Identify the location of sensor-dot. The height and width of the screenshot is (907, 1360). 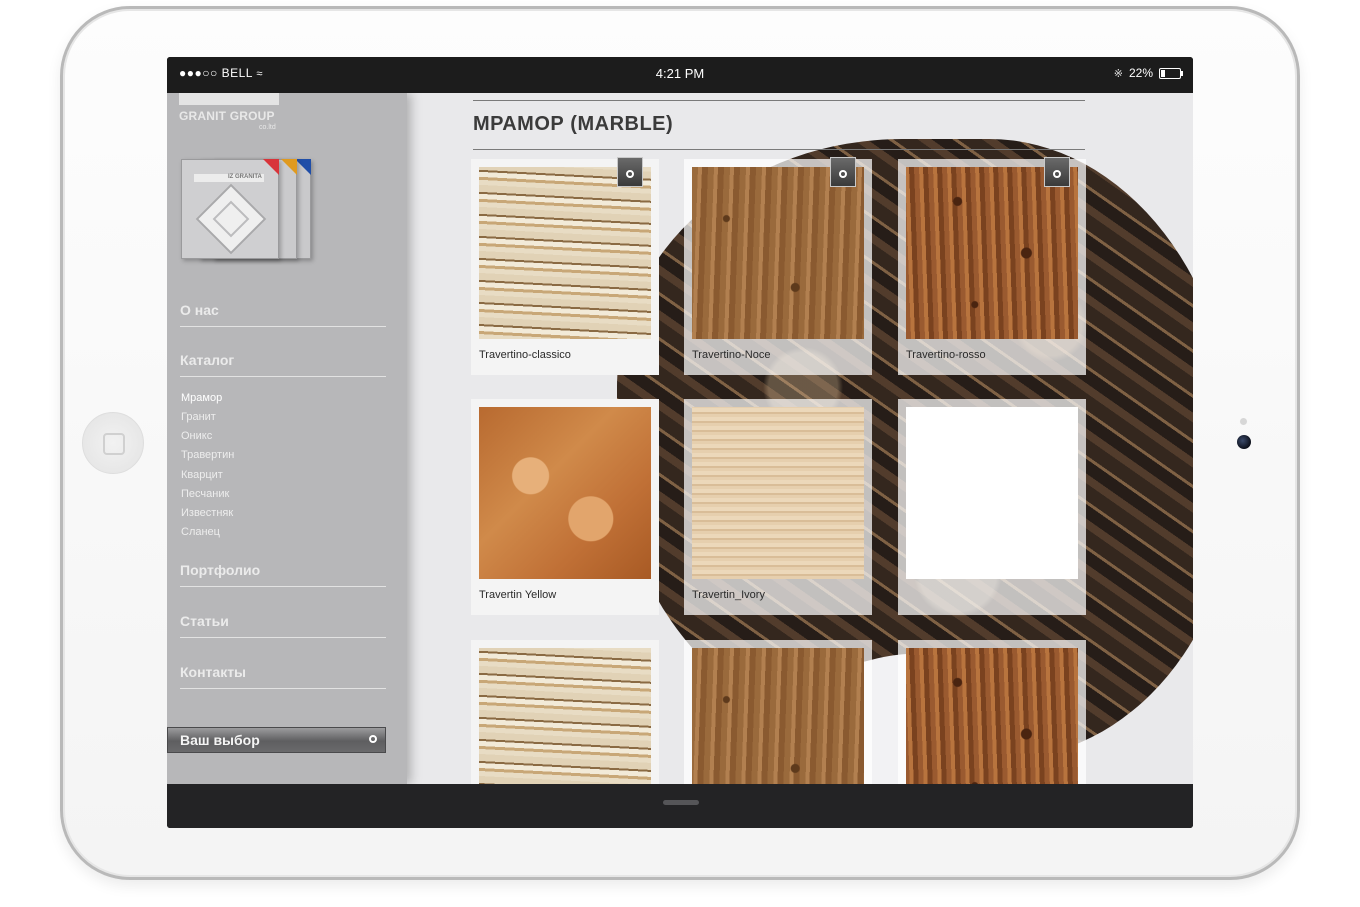
(1243, 421).